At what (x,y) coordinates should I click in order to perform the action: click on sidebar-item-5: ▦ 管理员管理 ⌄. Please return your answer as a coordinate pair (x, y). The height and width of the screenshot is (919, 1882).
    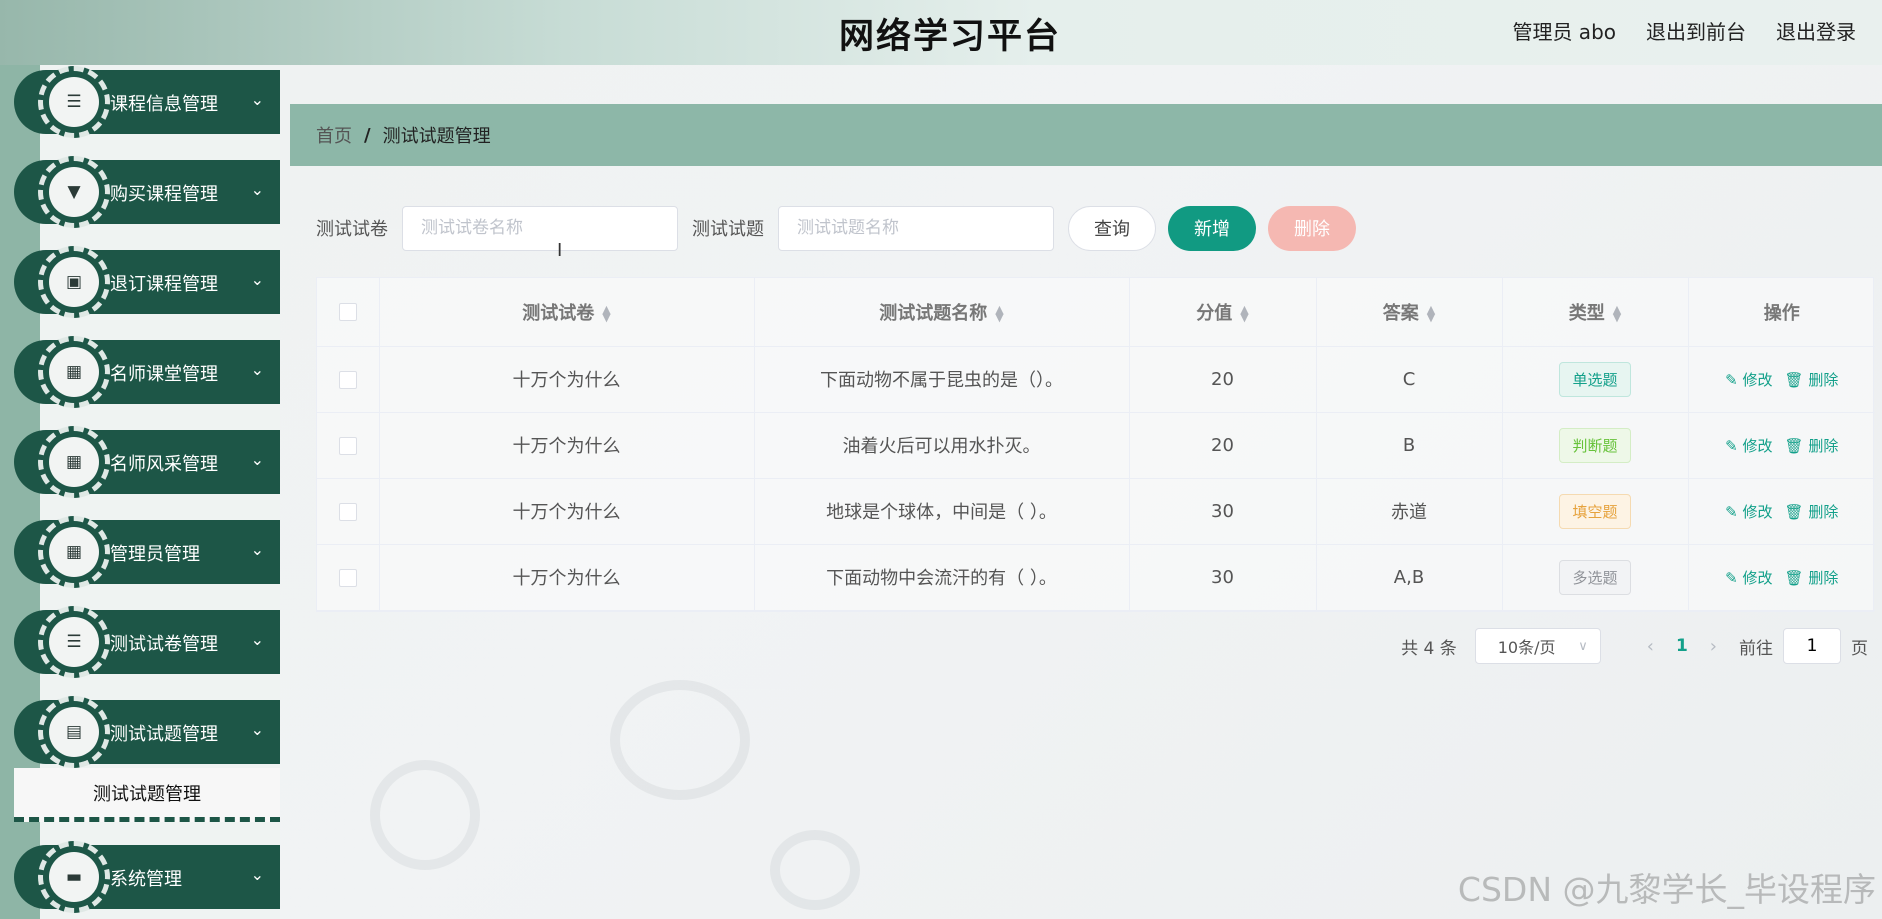
    Looking at the image, I should click on (147, 552).